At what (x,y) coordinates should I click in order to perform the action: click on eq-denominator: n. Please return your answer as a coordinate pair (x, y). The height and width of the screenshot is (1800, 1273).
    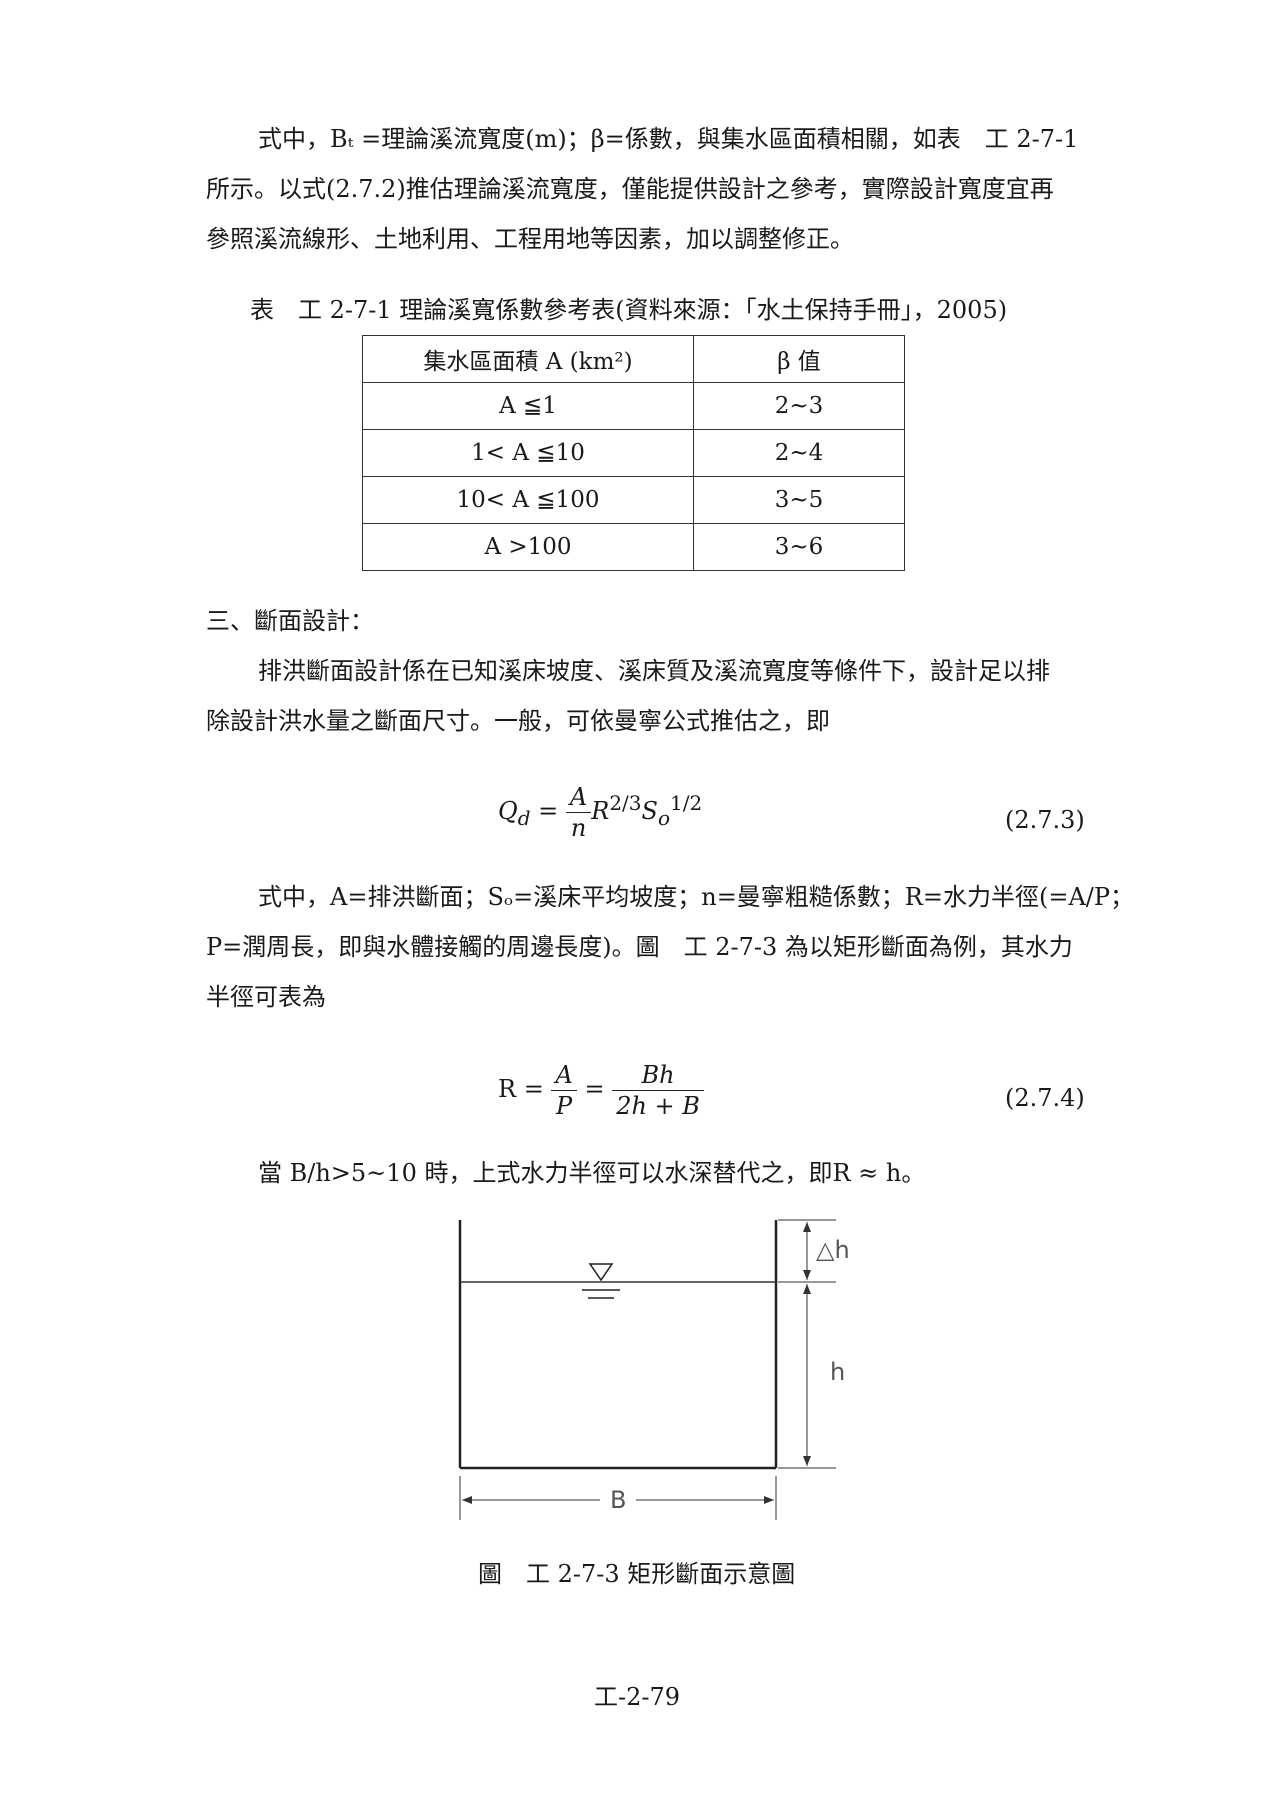
    Looking at the image, I should click on (578, 828).